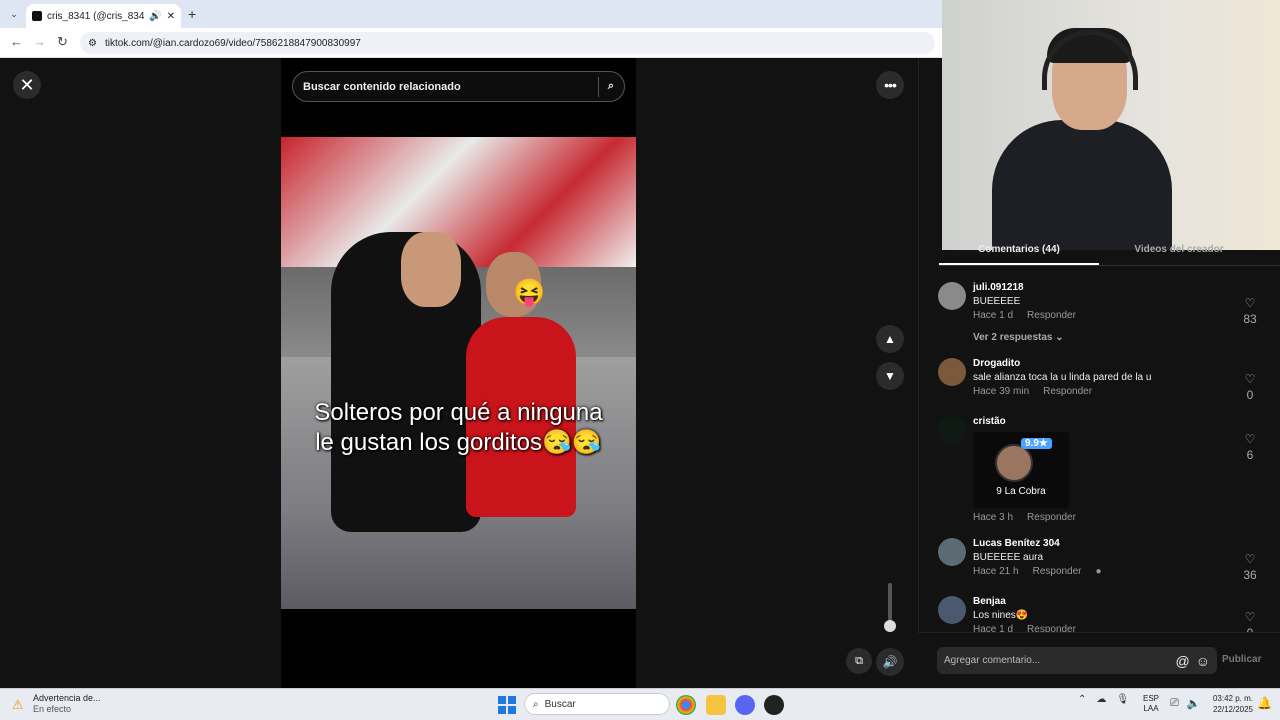  Describe the element at coordinates (890, 626) in the screenshot. I see `volume-knob` at that location.